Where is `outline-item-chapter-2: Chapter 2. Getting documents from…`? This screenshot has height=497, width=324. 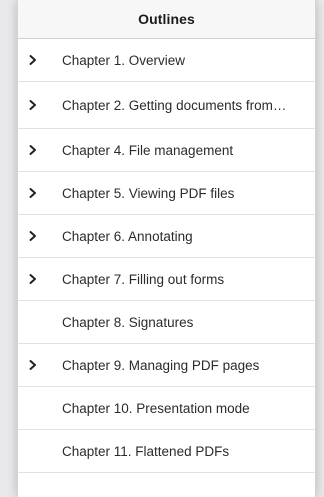 outline-item-chapter-2: Chapter 2. Getting documents from… is located at coordinates (166, 105).